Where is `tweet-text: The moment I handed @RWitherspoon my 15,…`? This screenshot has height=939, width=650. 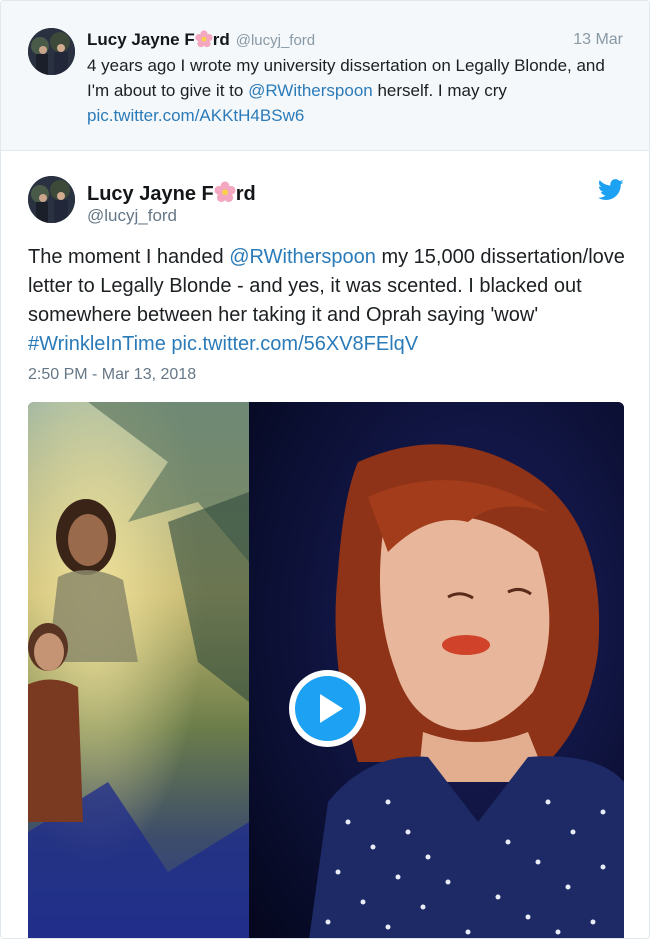 tweet-text: The moment I handed @RWitherspoon my 15,… is located at coordinates (326, 300).